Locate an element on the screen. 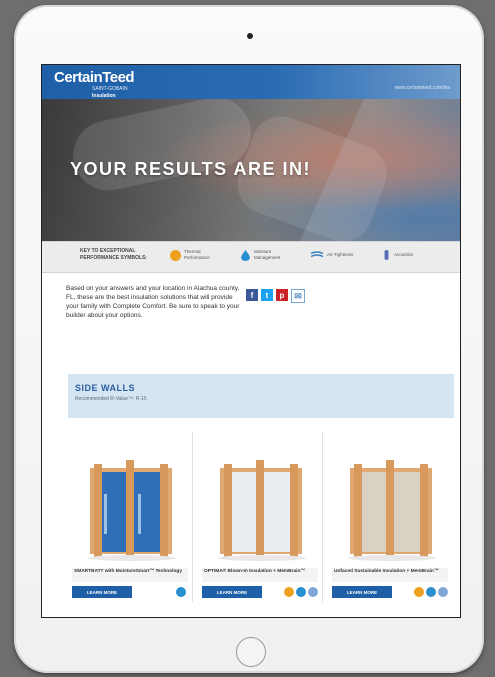  section-title: SIDE WALLS is located at coordinates (105, 388).